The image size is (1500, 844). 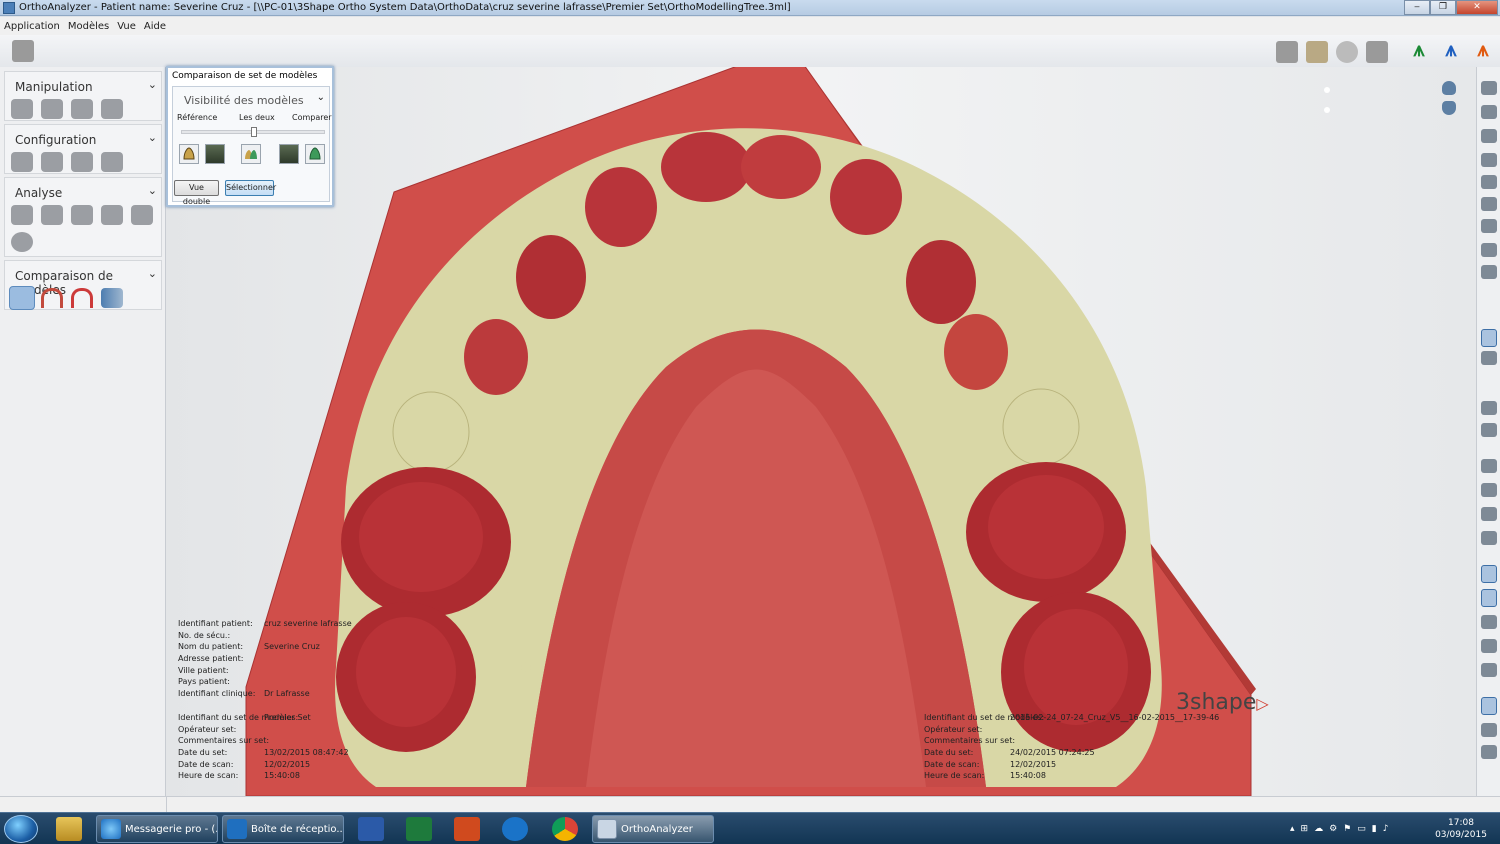 What do you see at coordinates (1489, 514) in the screenshot?
I see `base-view-icon` at bounding box center [1489, 514].